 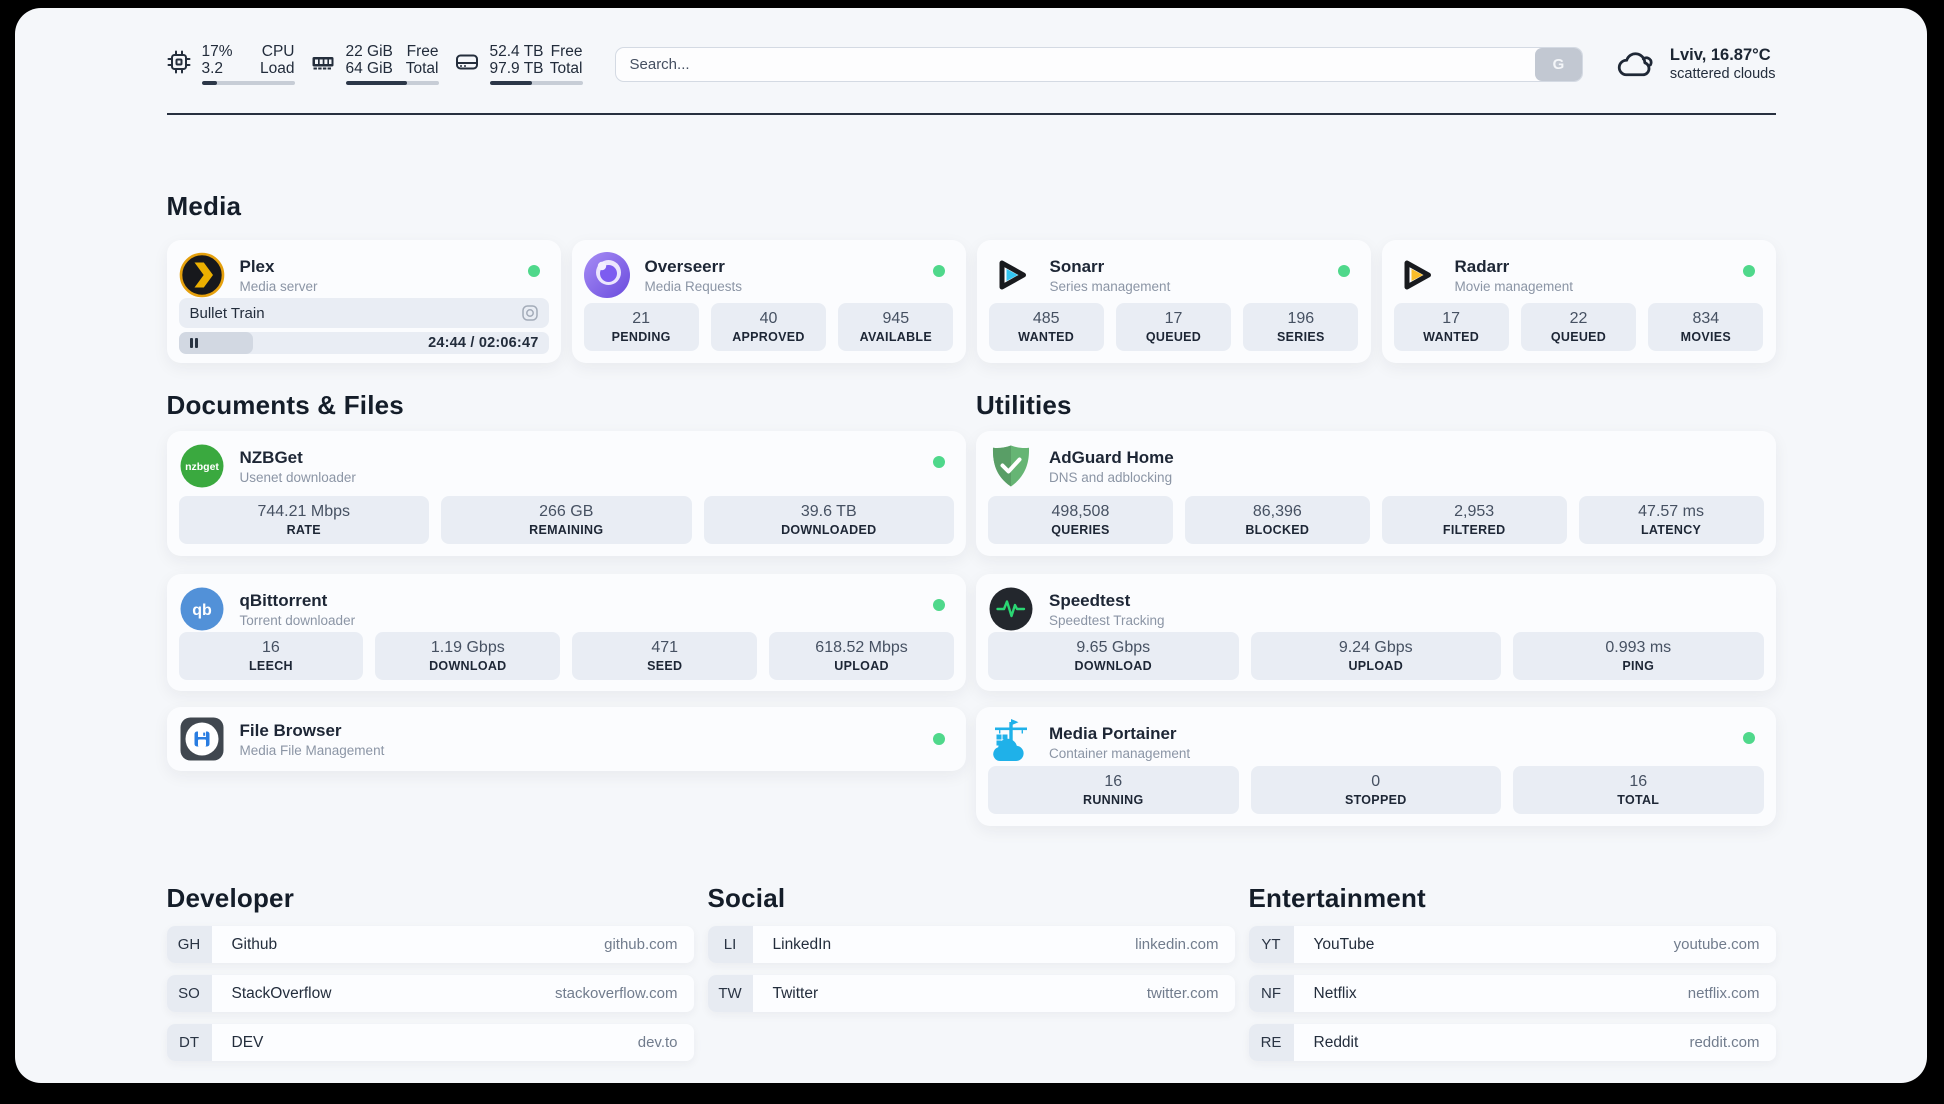 I want to click on link-row-linkedin: LI LinkedIn linkedin.com, so click(x=971, y=944).